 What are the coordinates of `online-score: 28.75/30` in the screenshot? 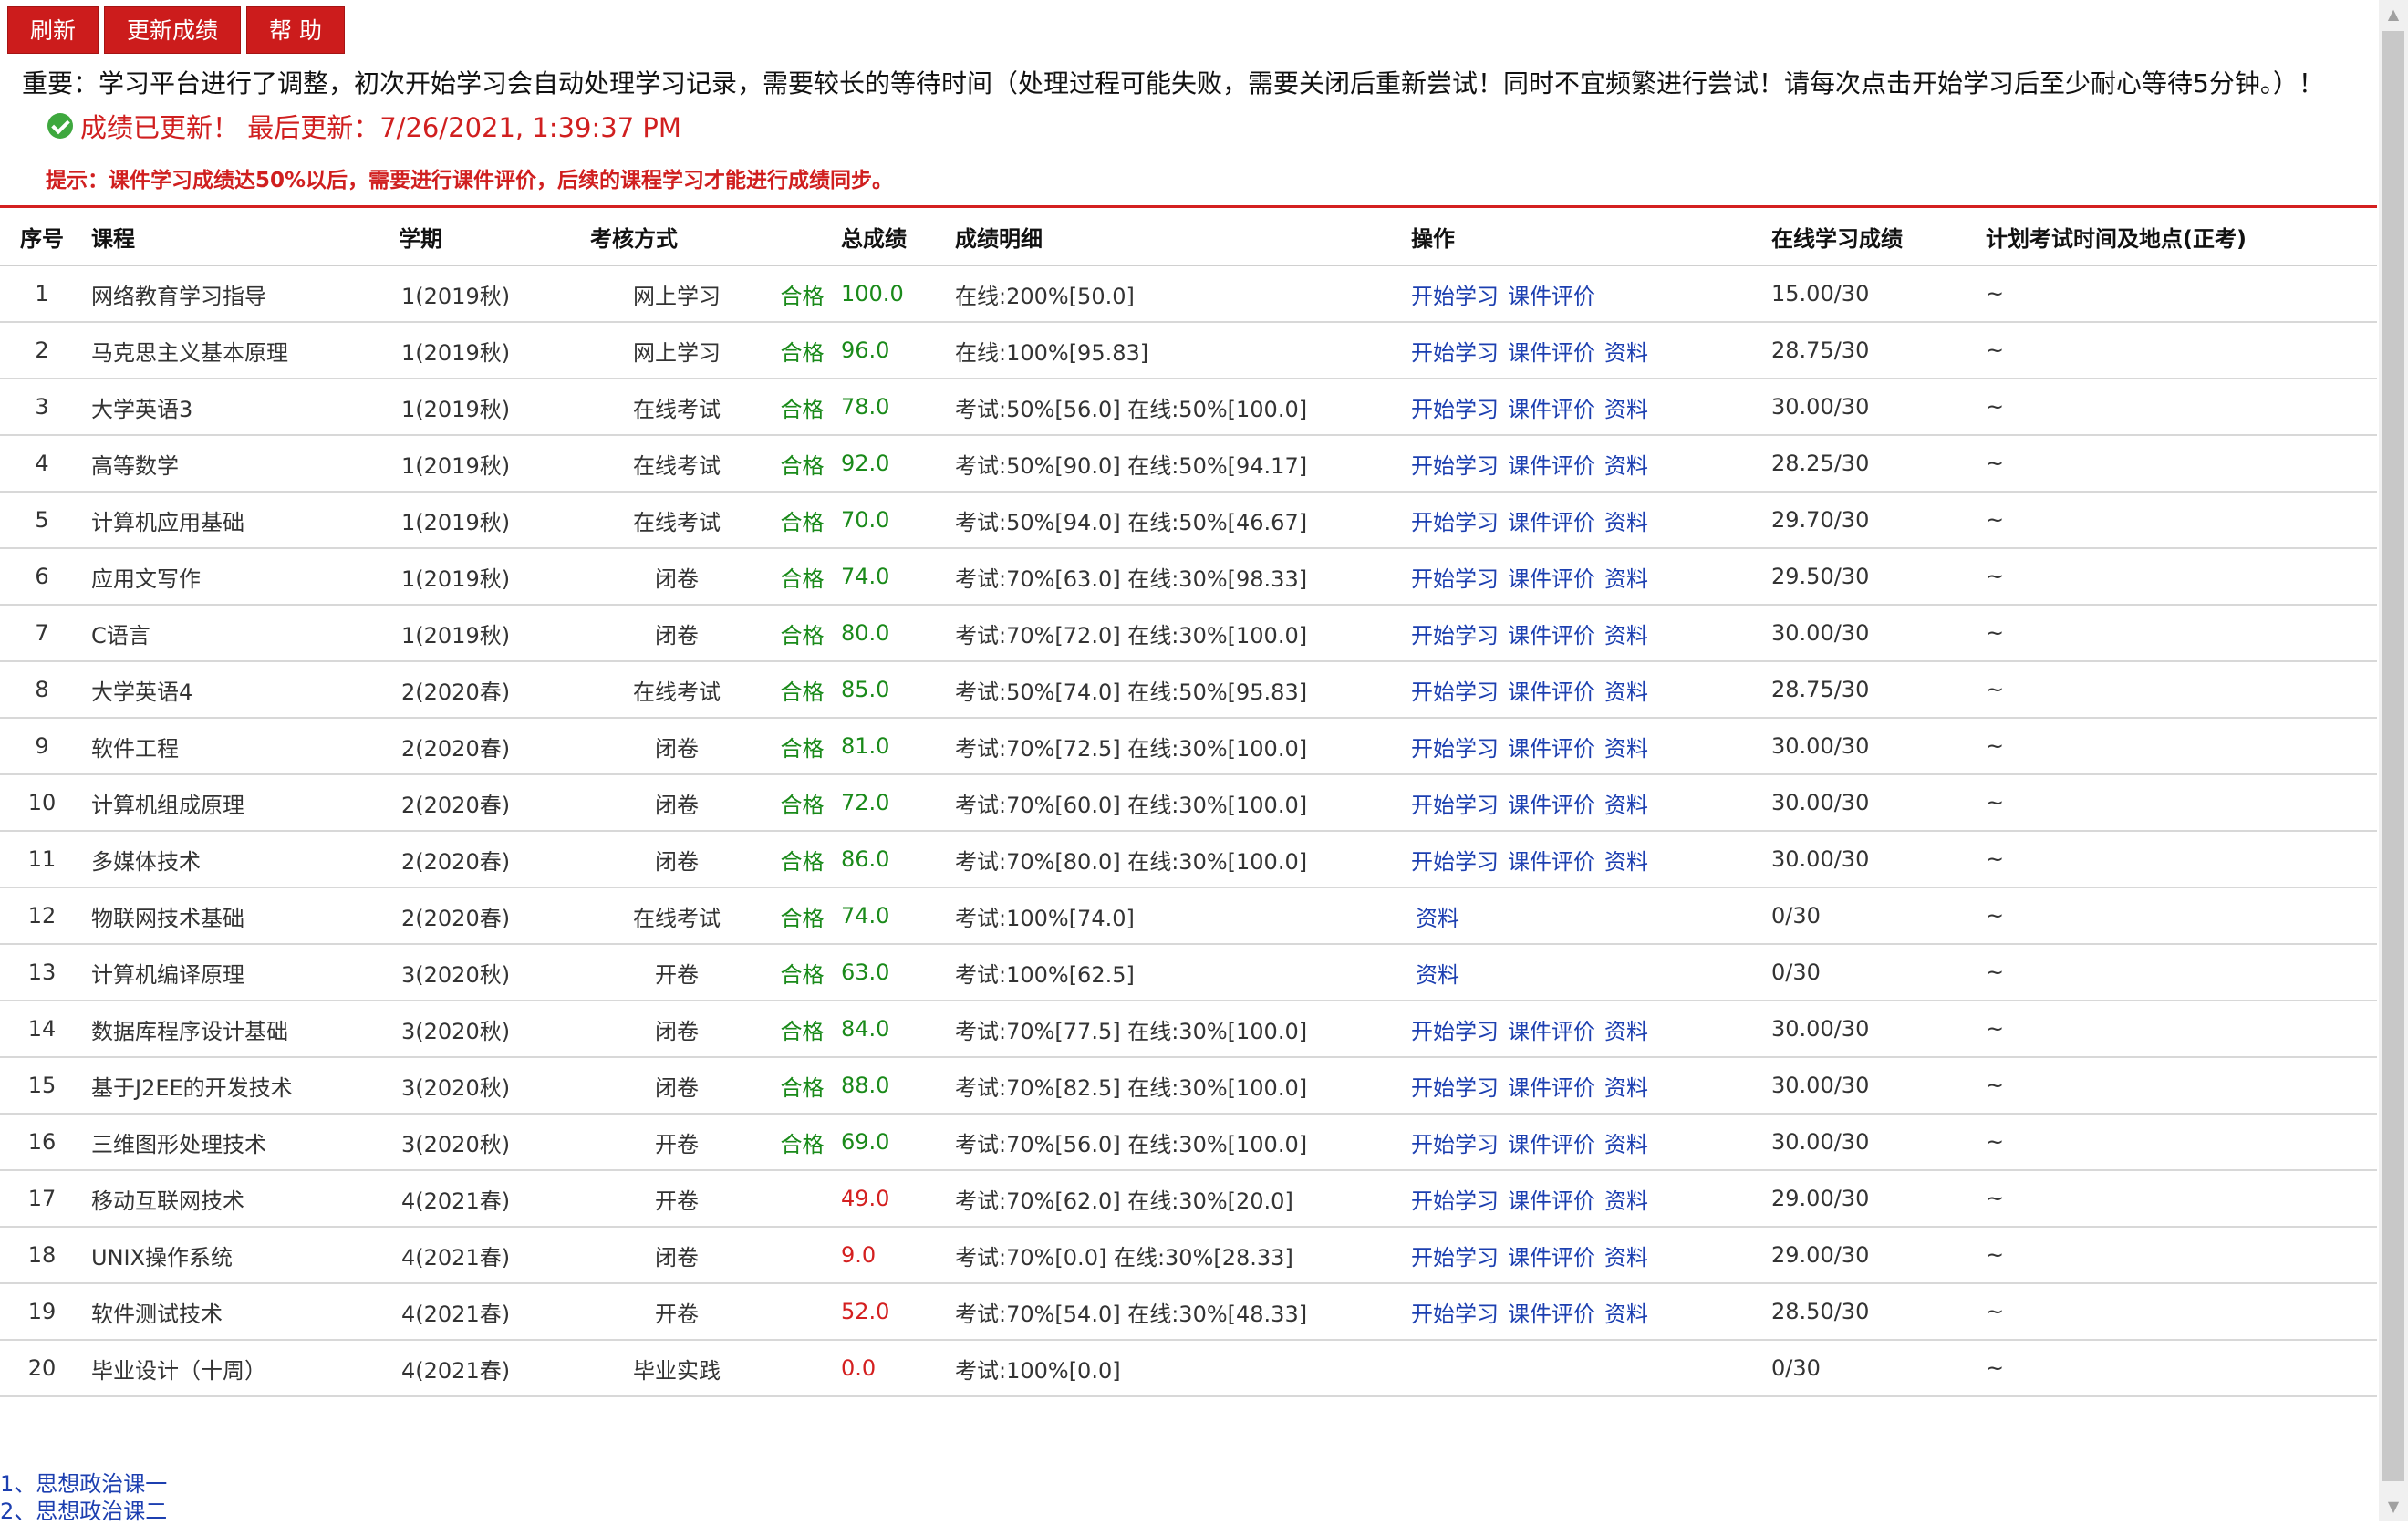 It's located at (1879, 690).